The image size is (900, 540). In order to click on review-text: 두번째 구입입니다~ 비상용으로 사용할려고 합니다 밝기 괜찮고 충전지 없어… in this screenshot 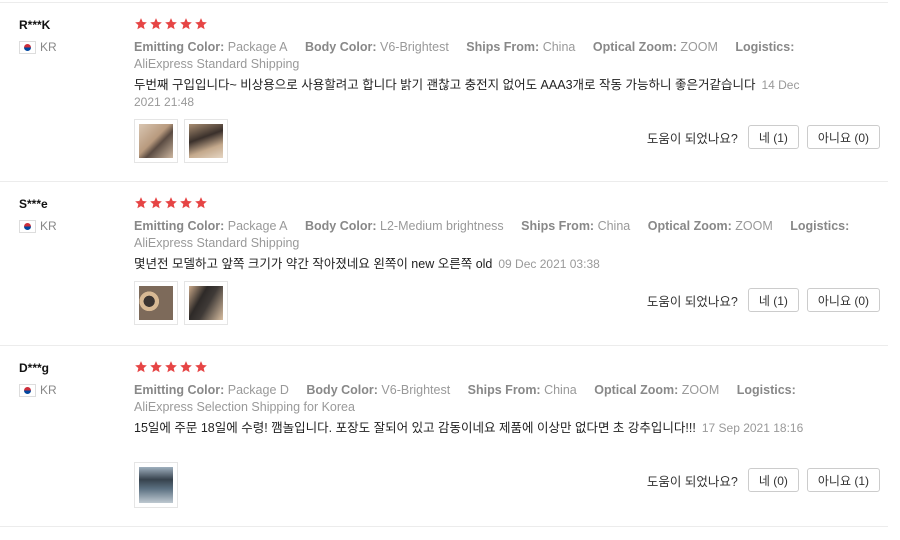, I will do `click(467, 93)`.